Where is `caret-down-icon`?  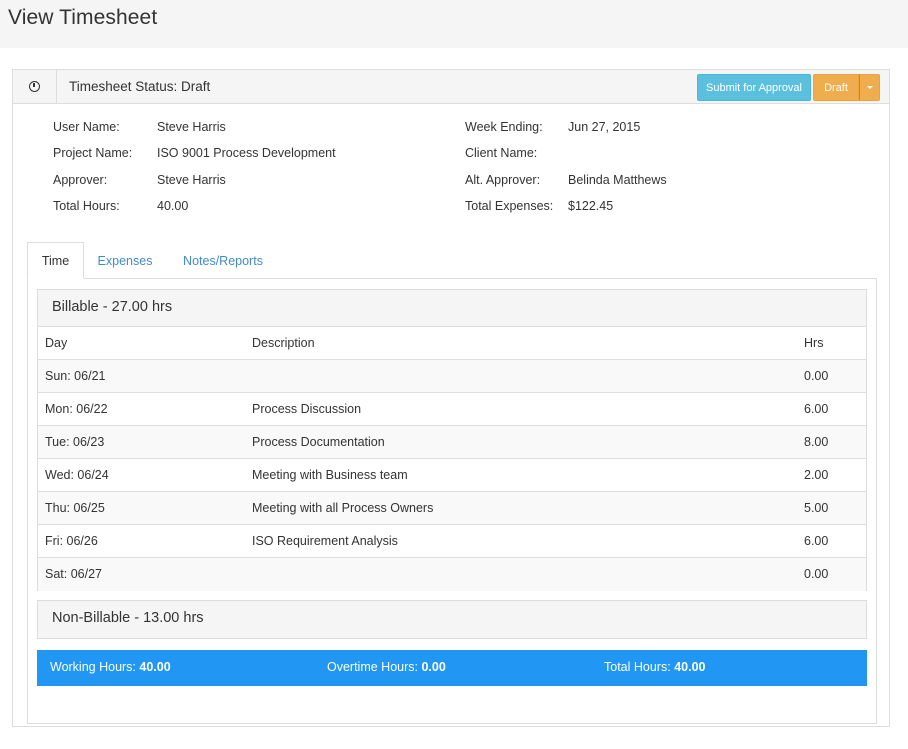 caret-down-icon is located at coordinates (869, 87).